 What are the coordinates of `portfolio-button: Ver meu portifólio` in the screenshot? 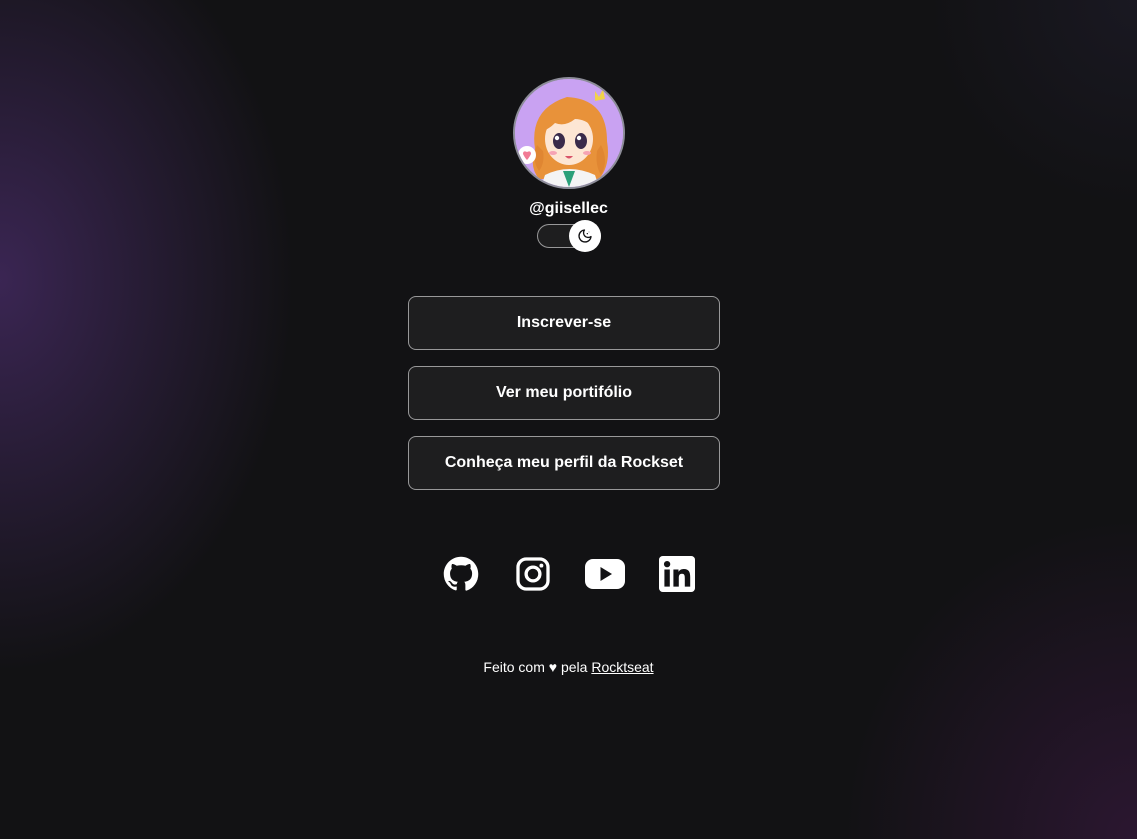 It's located at (564, 393).